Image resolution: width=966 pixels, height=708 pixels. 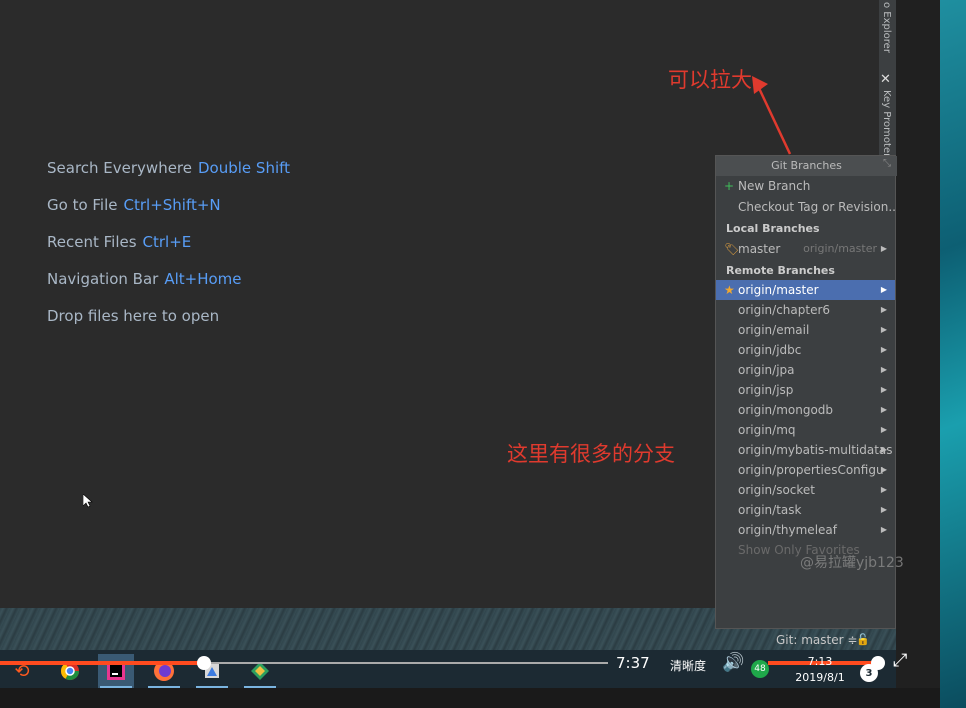 I want to click on explorer-tool-tab: o Explorer, so click(x=886, y=27).